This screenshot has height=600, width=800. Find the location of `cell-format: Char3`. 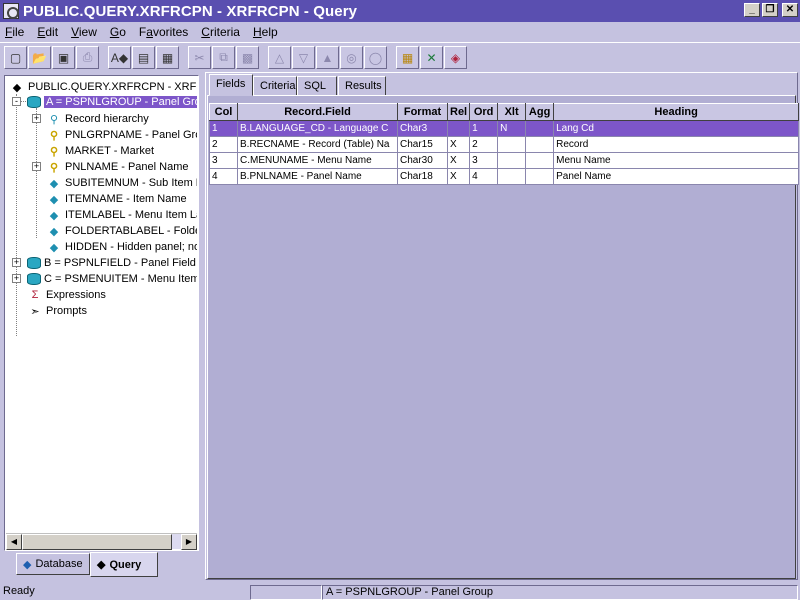

cell-format: Char3 is located at coordinates (422, 128).